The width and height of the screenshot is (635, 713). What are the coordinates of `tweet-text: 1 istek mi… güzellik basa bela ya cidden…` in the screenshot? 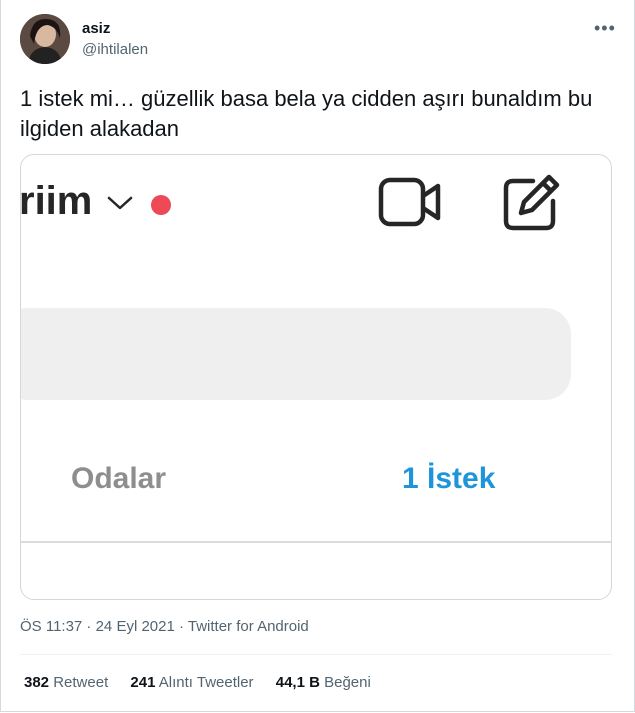 It's located at (306, 113).